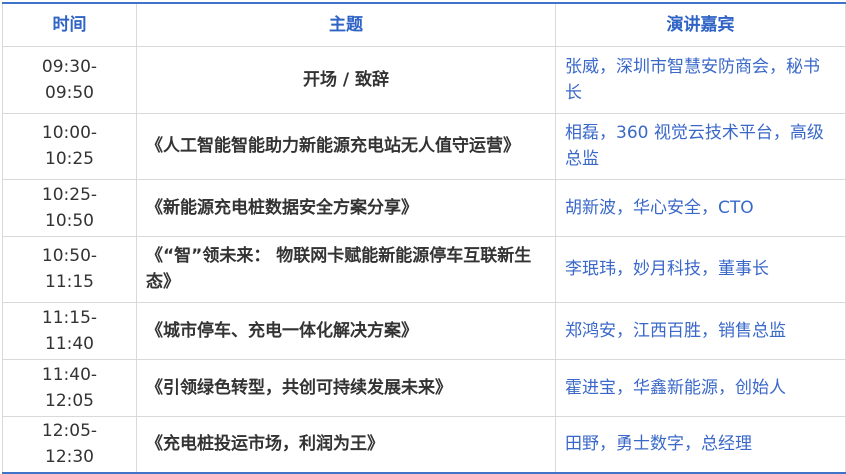 The height and width of the screenshot is (474, 846). I want to click on topic-cell: 《人工智能智能助力新能源充电站无人值守运营》, so click(346, 146).